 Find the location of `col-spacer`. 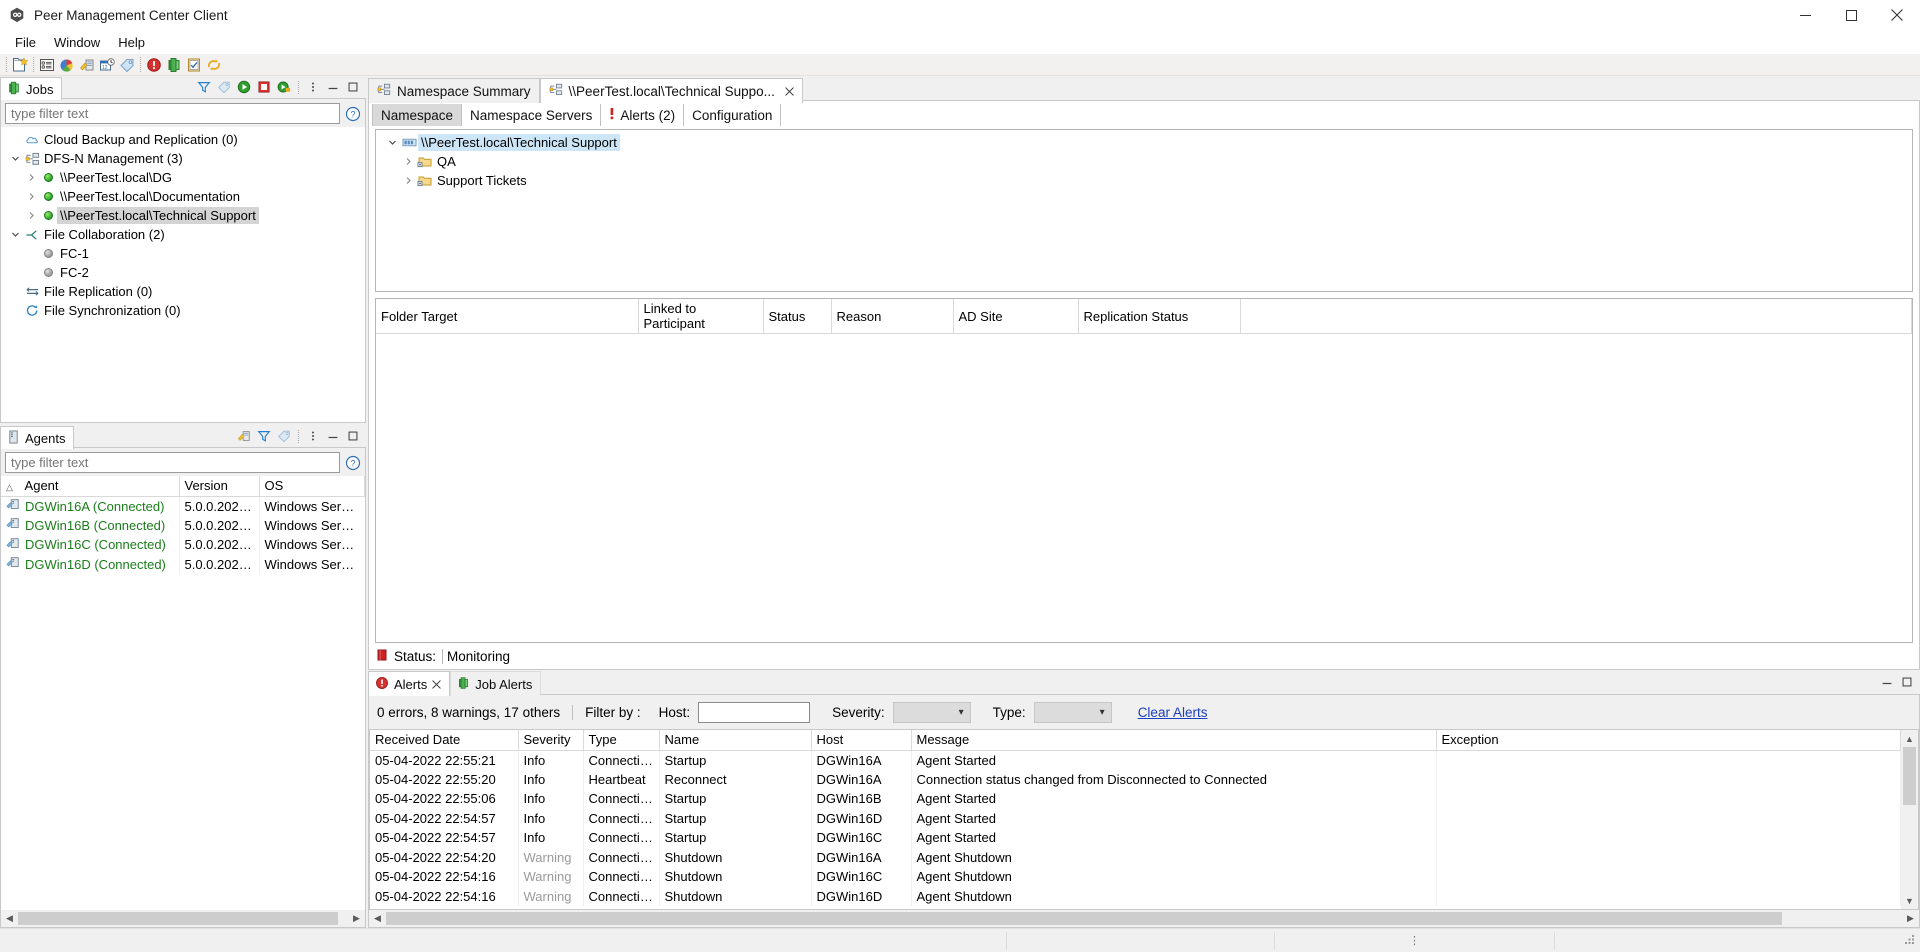

col-spacer is located at coordinates (1576, 316).